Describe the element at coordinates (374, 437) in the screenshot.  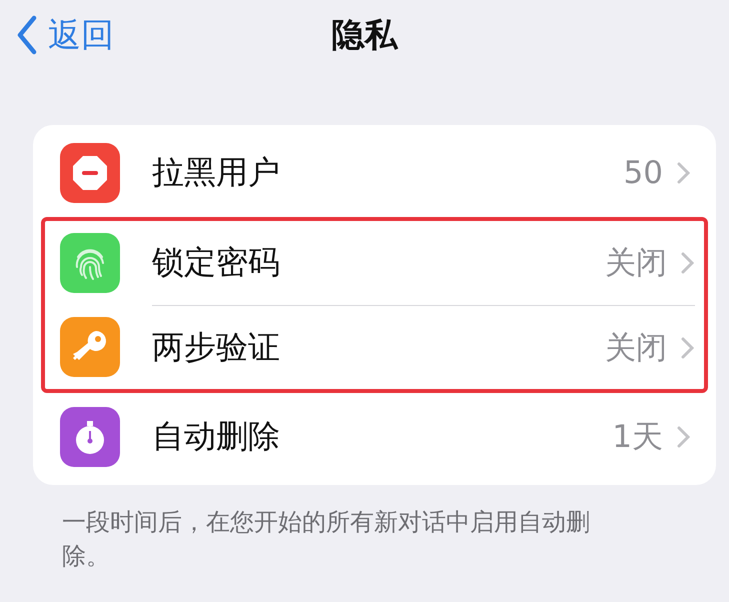
I see `settings-row: 自动删除 1天` at that location.